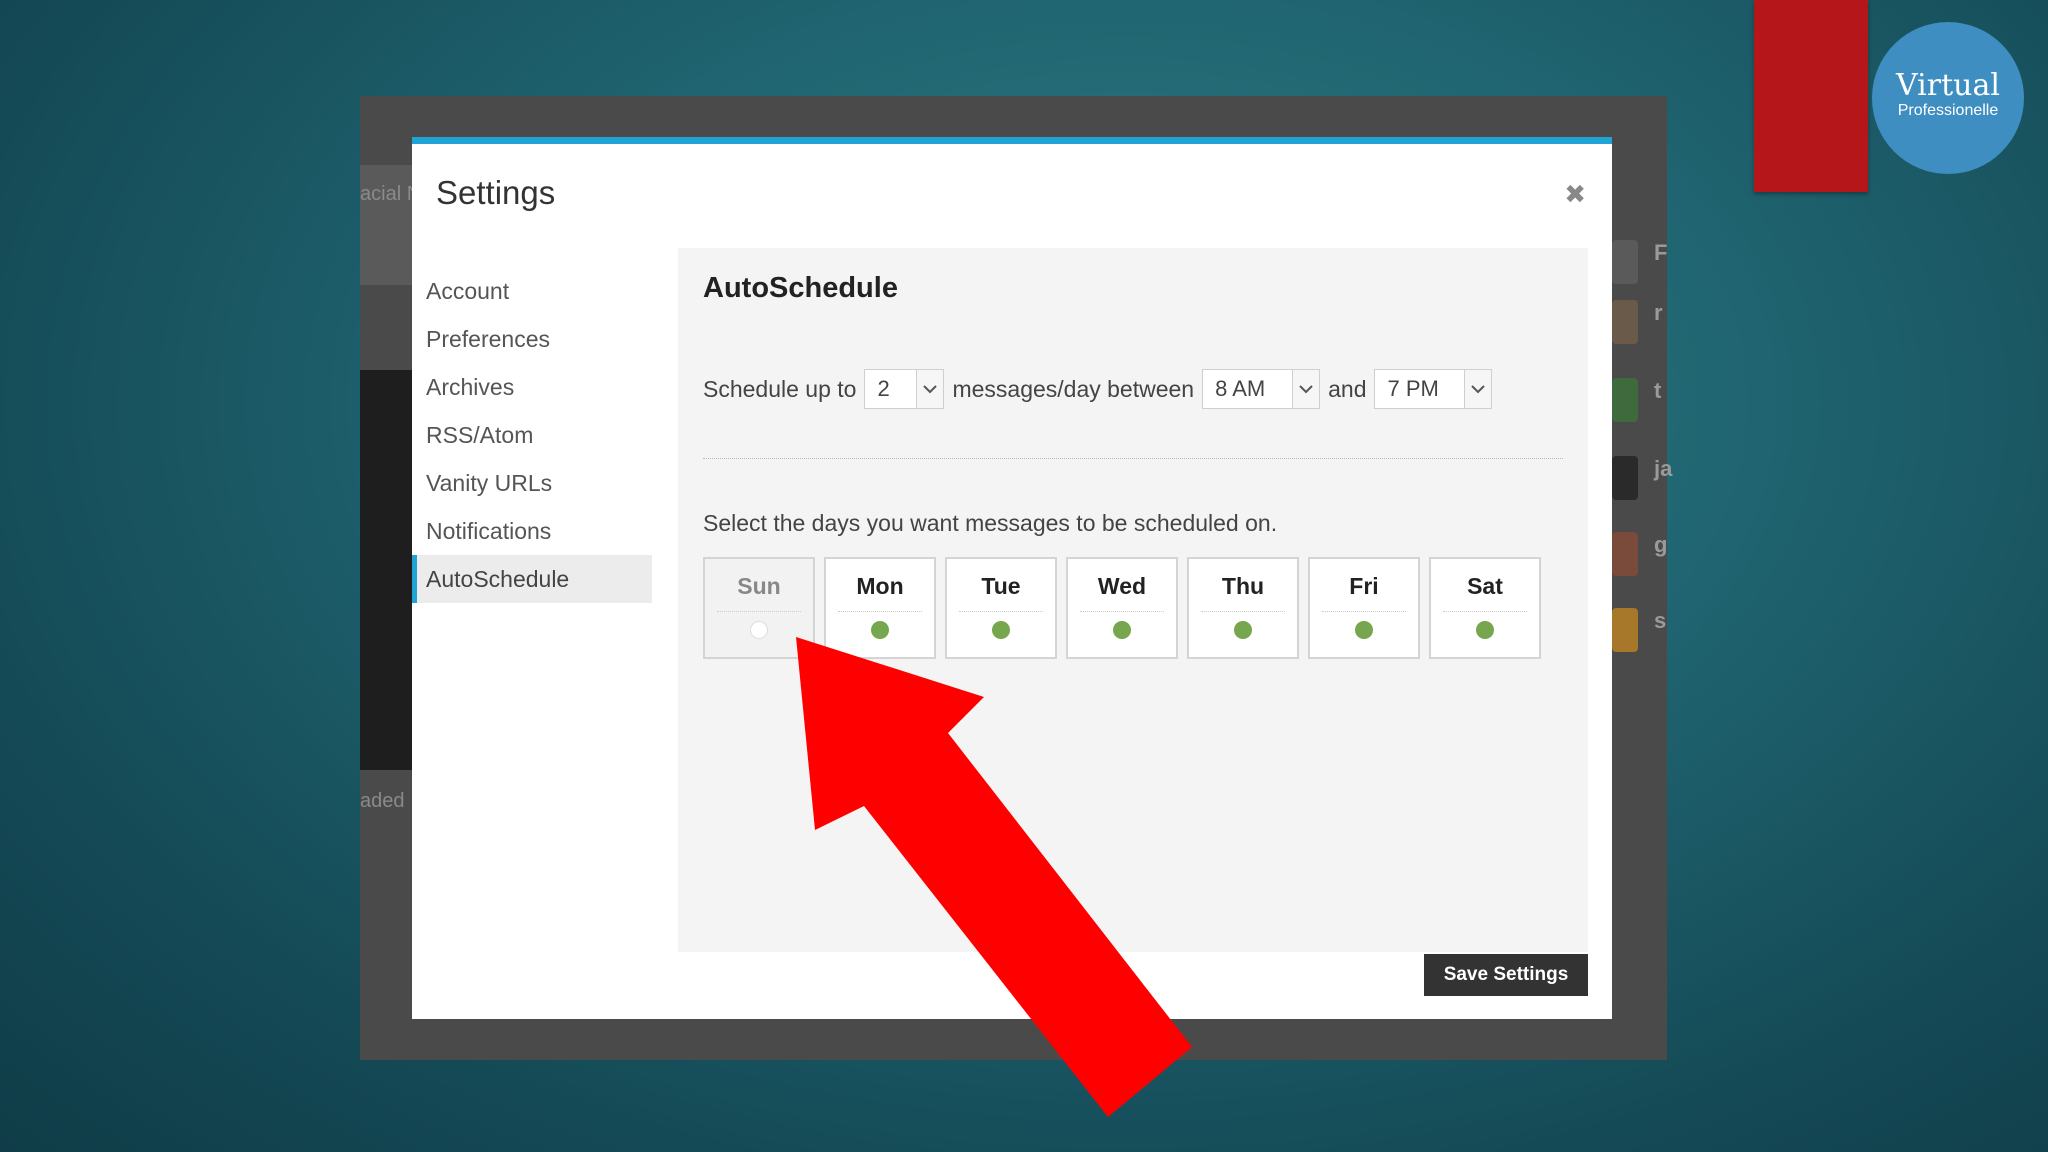 The width and height of the screenshot is (2048, 1152). Describe the element at coordinates (1948, 85) in the screenshot. I see `brand-title: Virtual` at that location.